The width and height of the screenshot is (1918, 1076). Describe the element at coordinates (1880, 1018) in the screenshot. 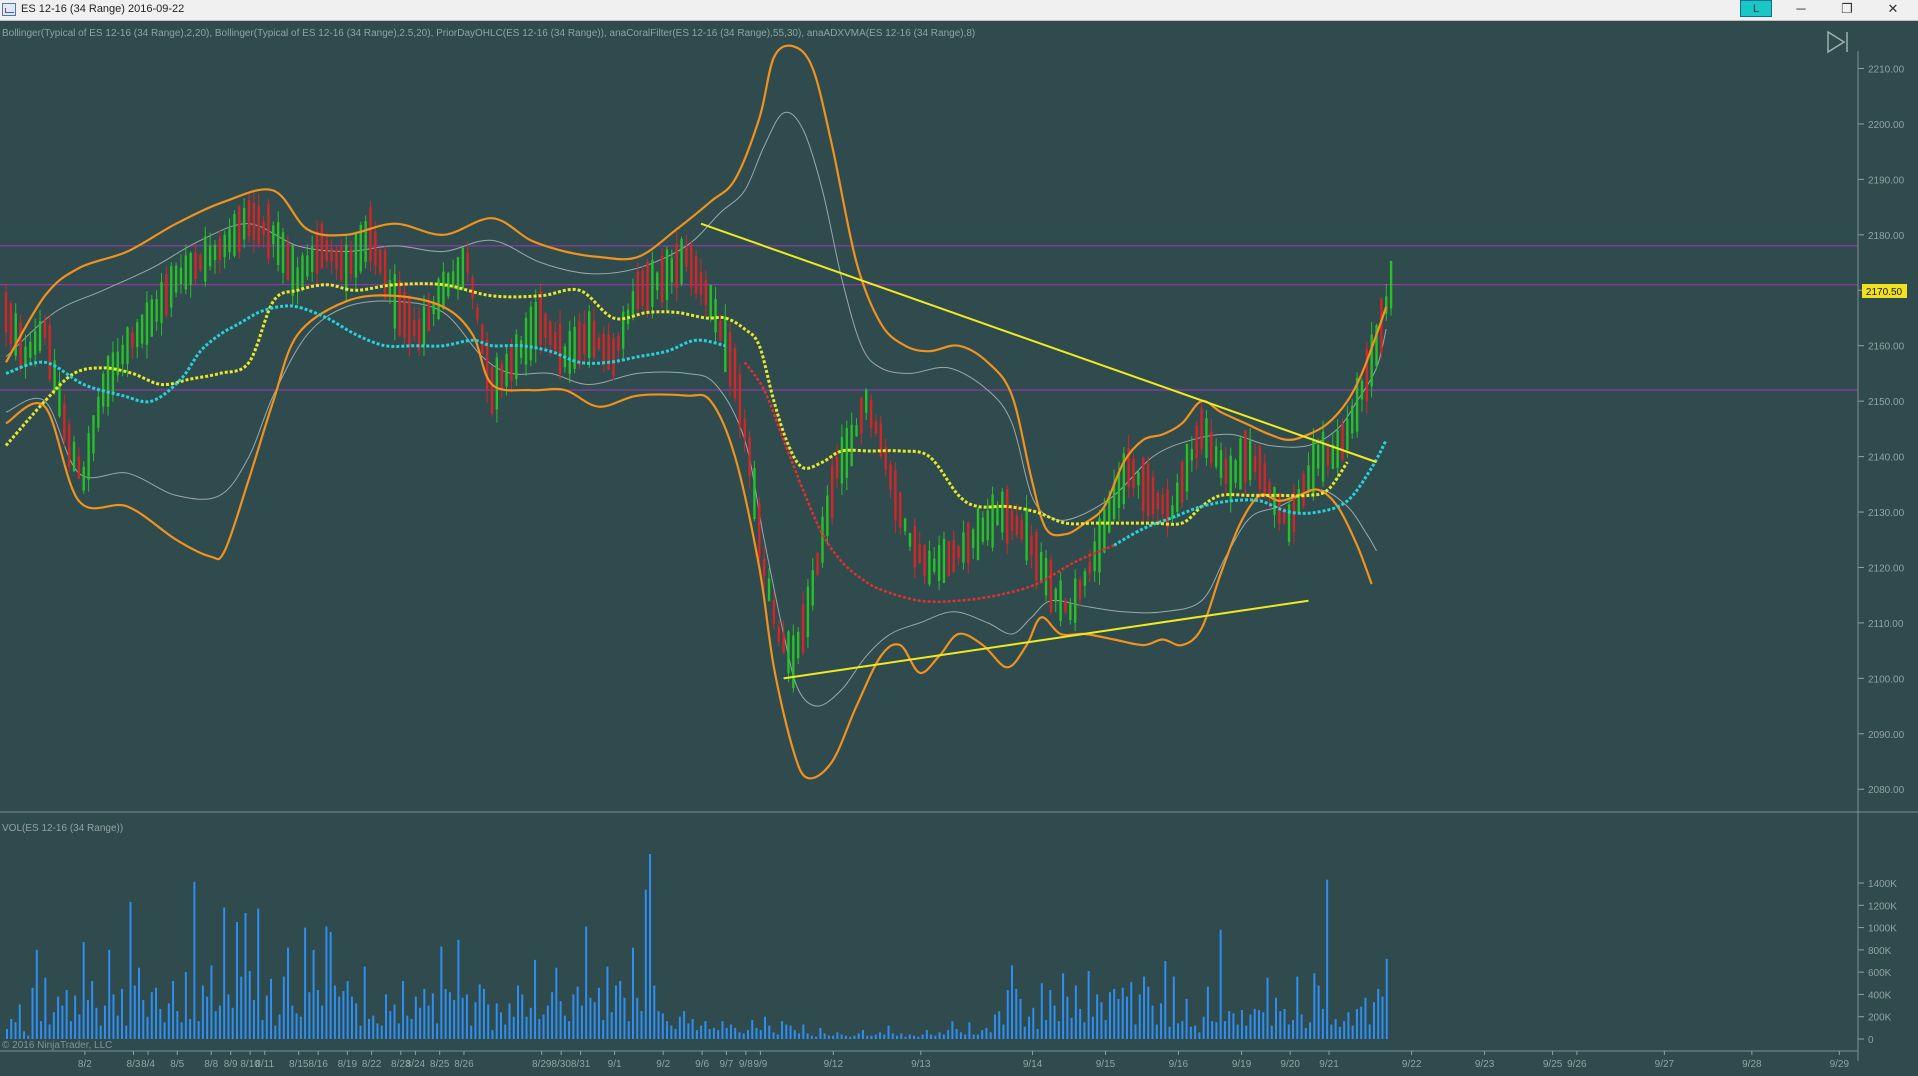

I see `volume-tick-label: 200K` at that location.